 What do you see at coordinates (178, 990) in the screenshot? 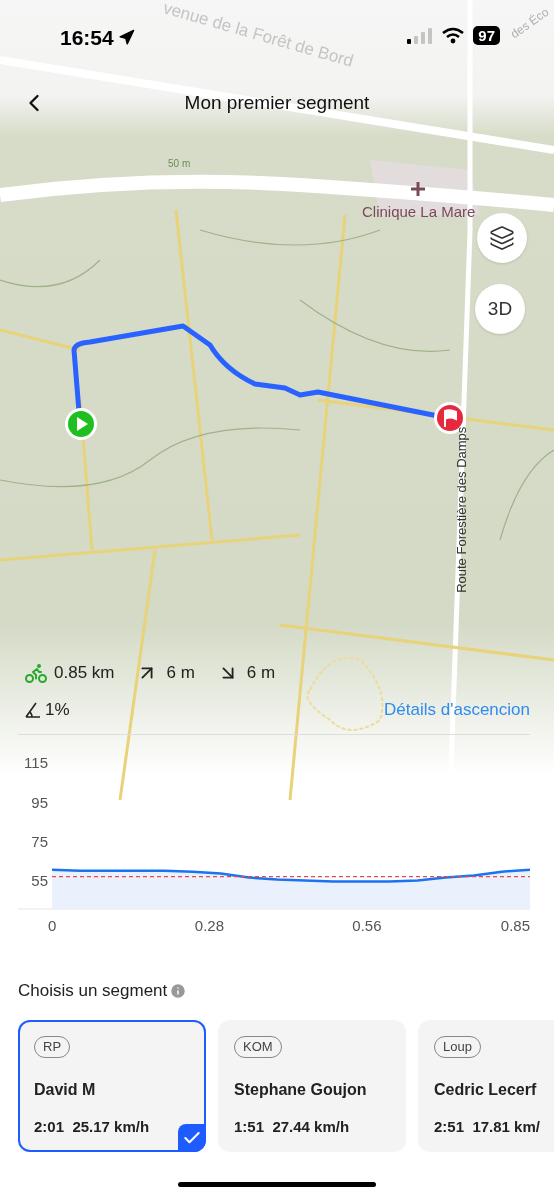
I see `info-icon` at bounding box center [178, 990].